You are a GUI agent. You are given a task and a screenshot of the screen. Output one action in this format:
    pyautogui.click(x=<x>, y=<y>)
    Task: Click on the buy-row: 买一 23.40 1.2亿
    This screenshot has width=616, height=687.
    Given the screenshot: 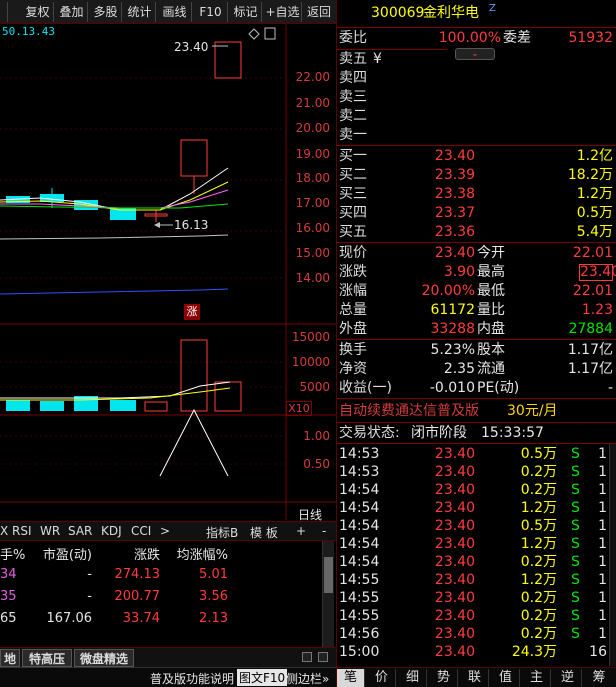 What is the action you would take?
    pyautogui.click(x=476, y=156)
    